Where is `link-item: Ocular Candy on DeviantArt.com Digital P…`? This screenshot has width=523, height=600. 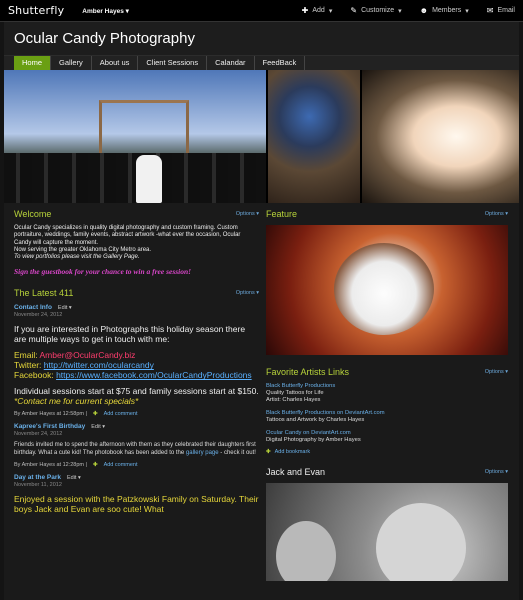 link-item: Ocular Candy on DeviantArt.com Digital P… is located at coordinates (313, 436).